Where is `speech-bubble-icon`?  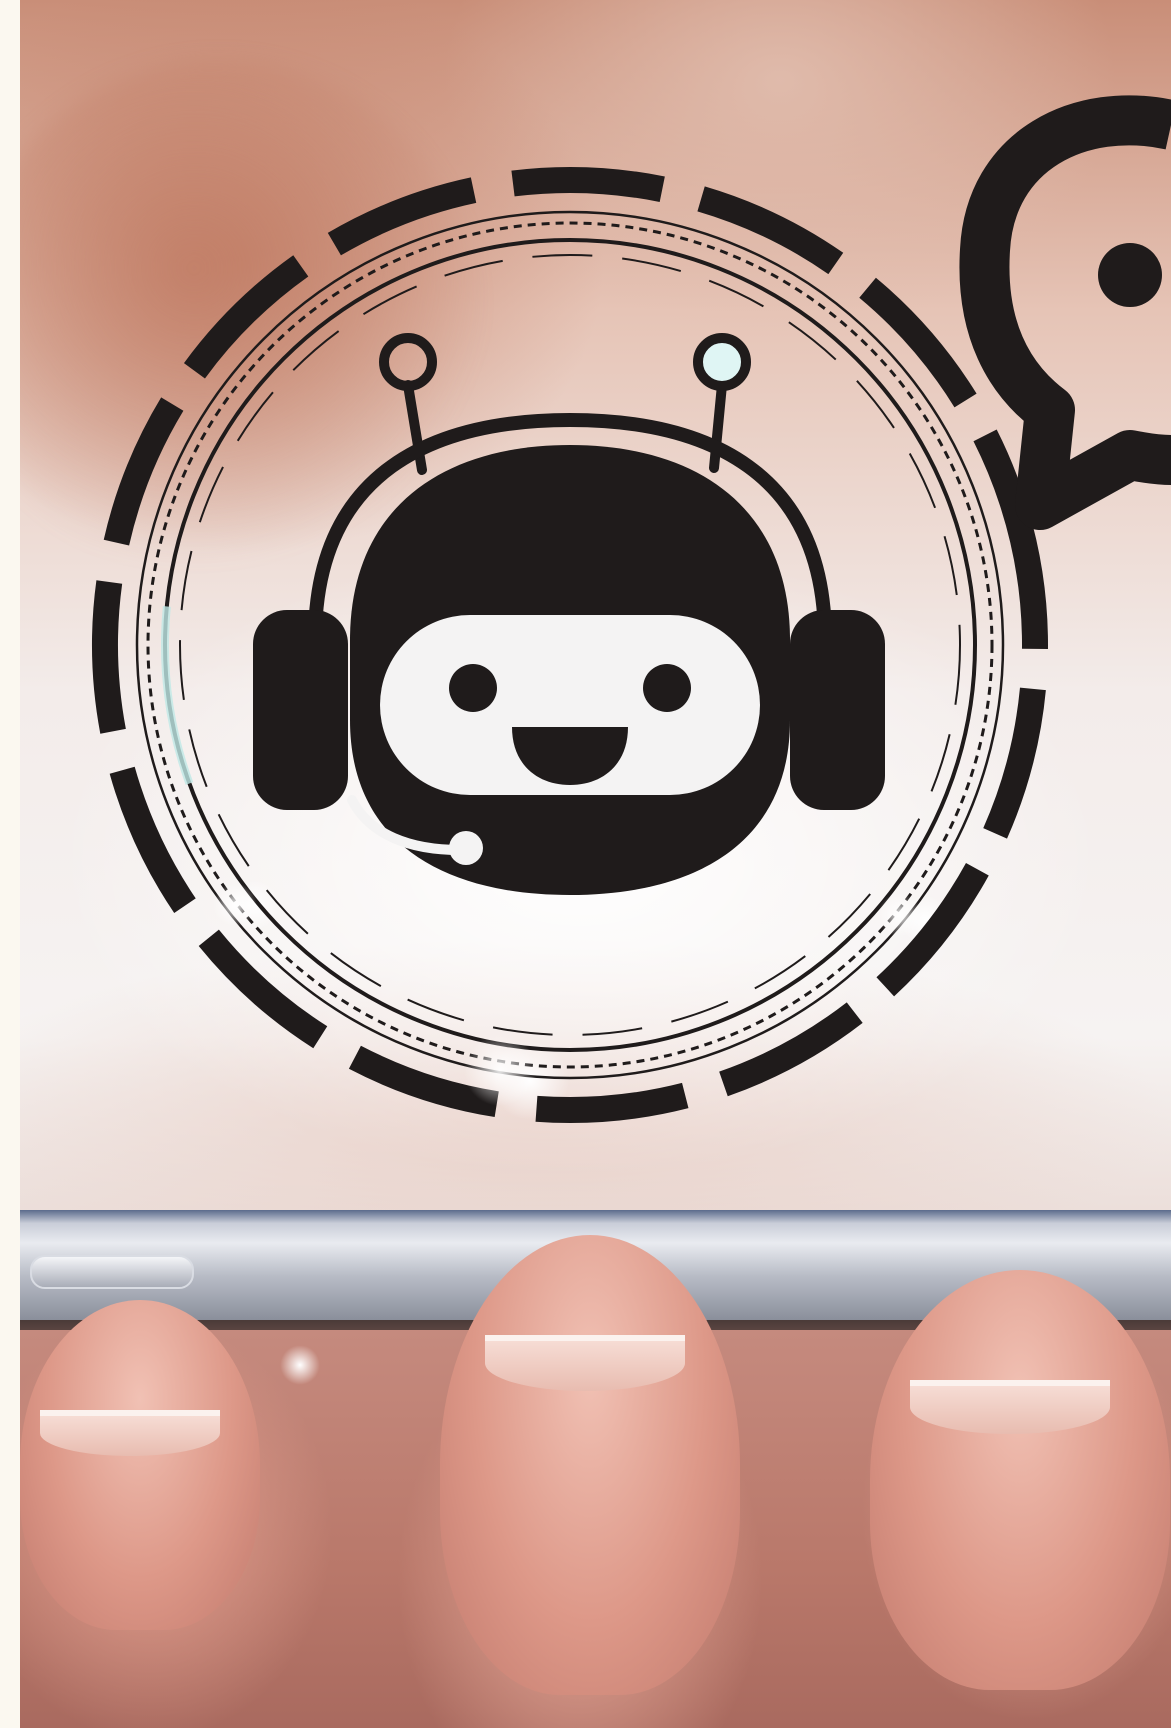
speech-bubble-icon is located at coordinates (1065, 312).